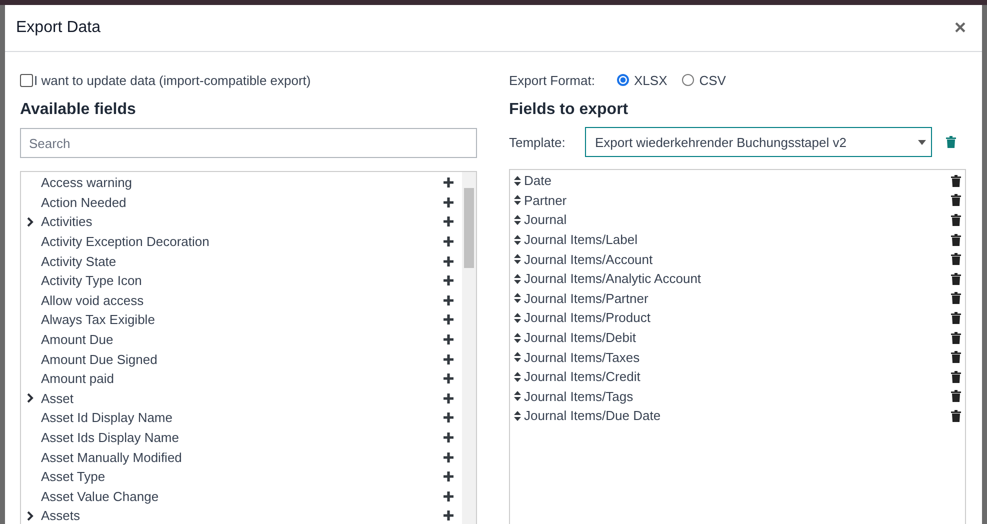 The image size is (987, 524). Describe the element at coordinates (172, 80) in the screenshot. I see `update-data-label: I want to update data (import-compatible export)` at that location.